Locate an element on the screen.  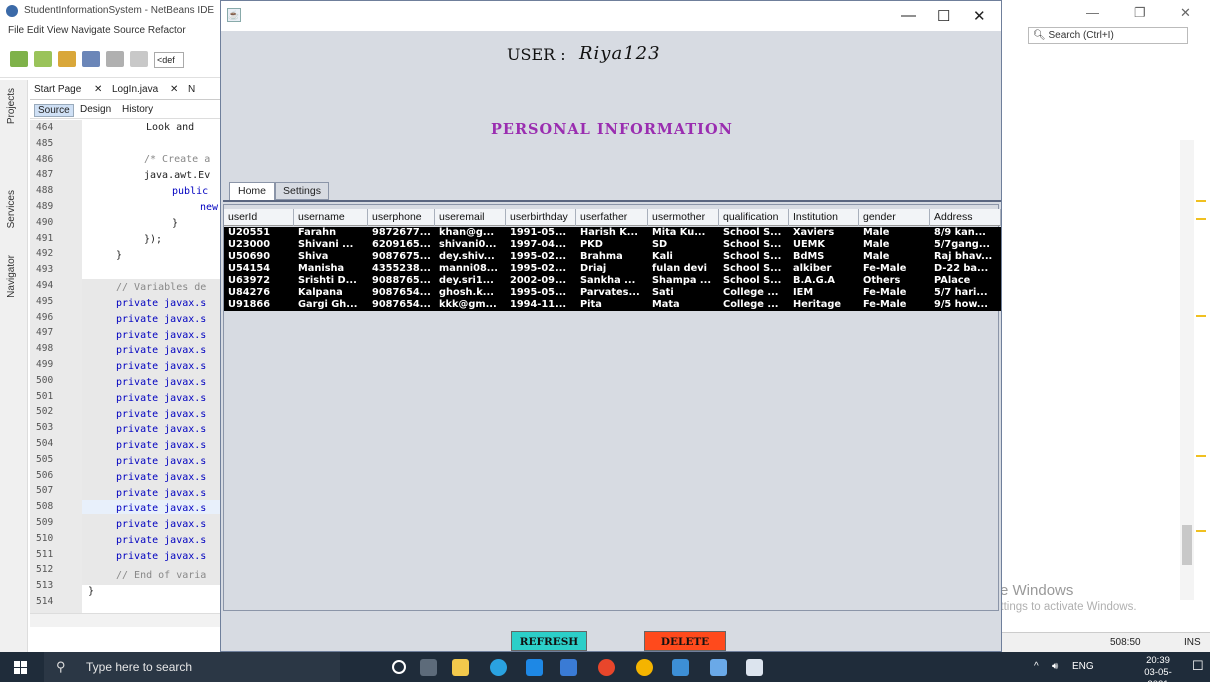
table-cell: SD is located at coordinates (683, 245).